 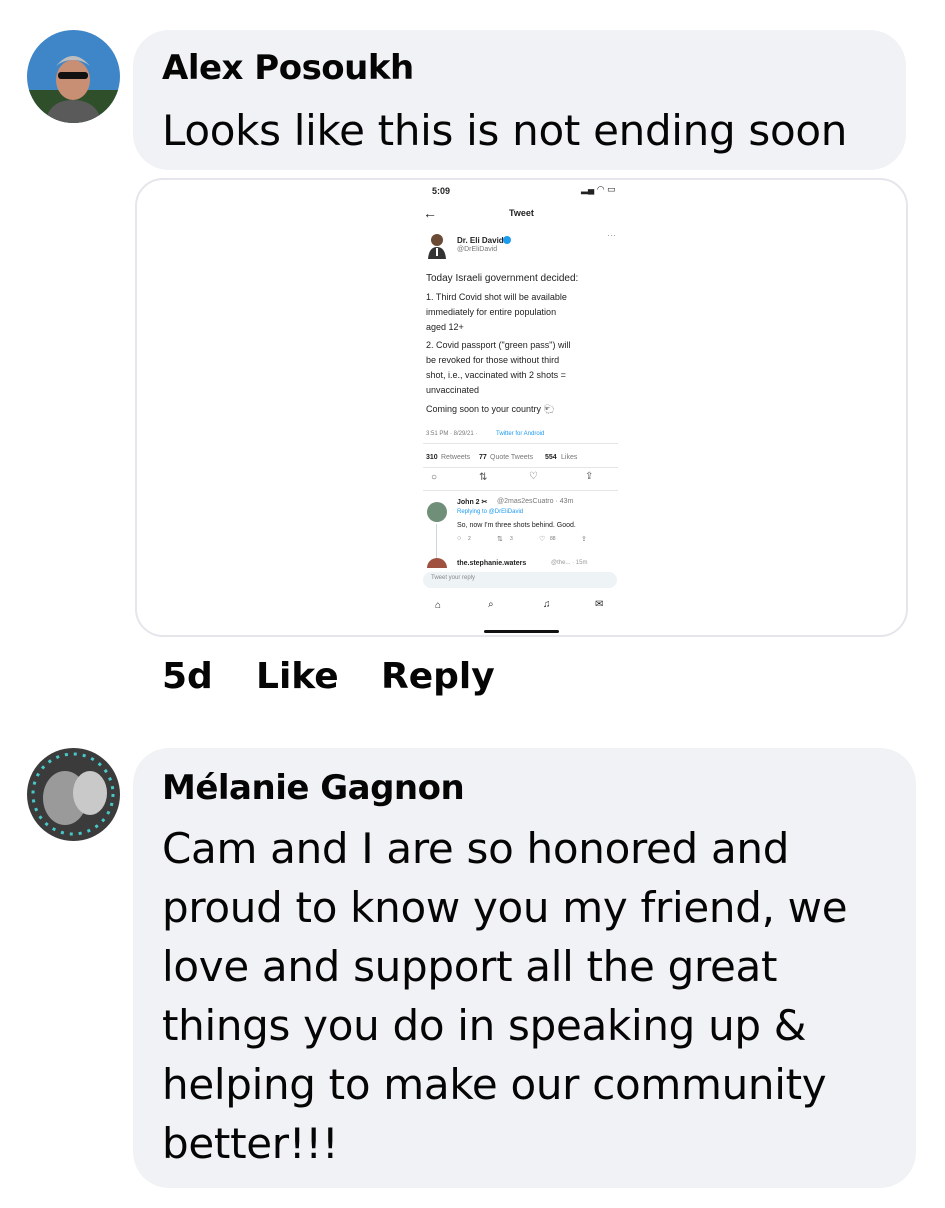 I want to click on search-icon: ⌕, so click(x=491, y=604).